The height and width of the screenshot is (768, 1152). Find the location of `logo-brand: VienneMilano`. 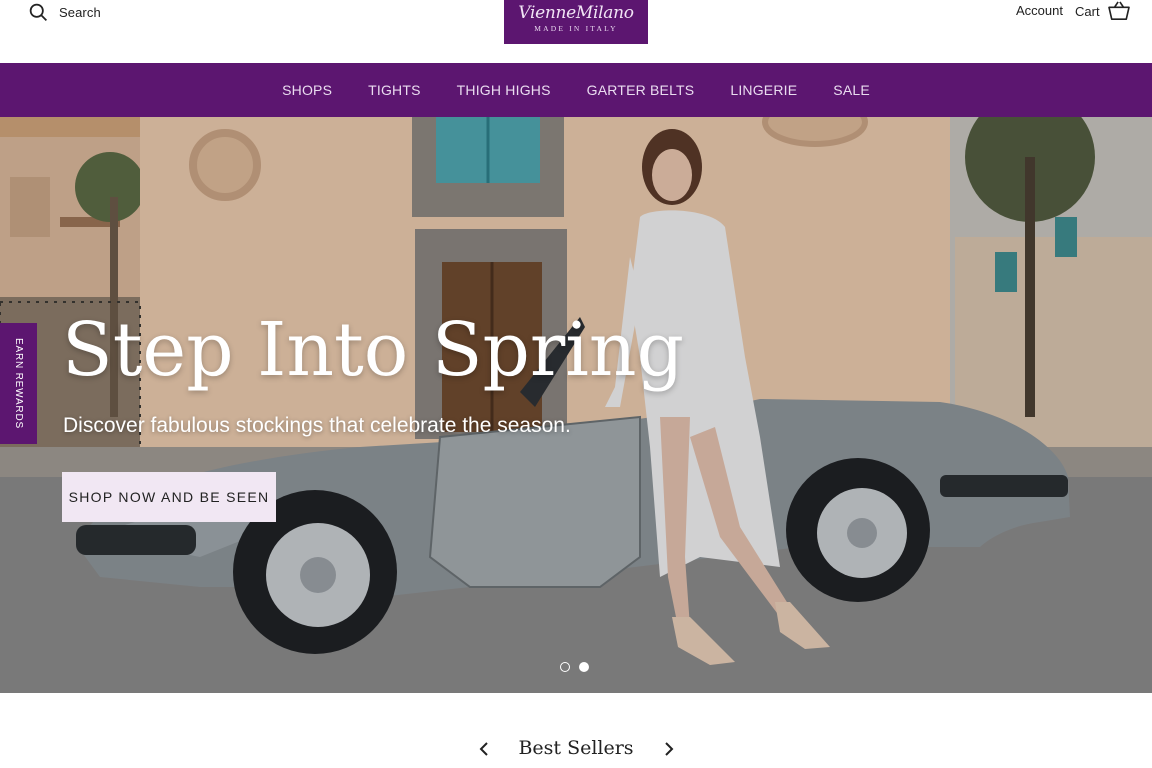

logo-brand: VienneMilano is located at coordinates (576, 13).